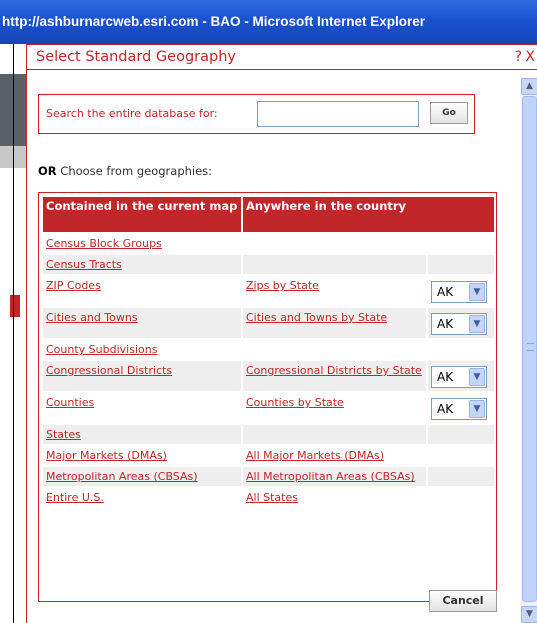 Image resolution: width=537 pixels, height=623 pixels. What do you see at coordinates (92, 317) in the screenshot?
I see `geography-link-current-map: Cities and Towns` at bounding box center [92, 317].